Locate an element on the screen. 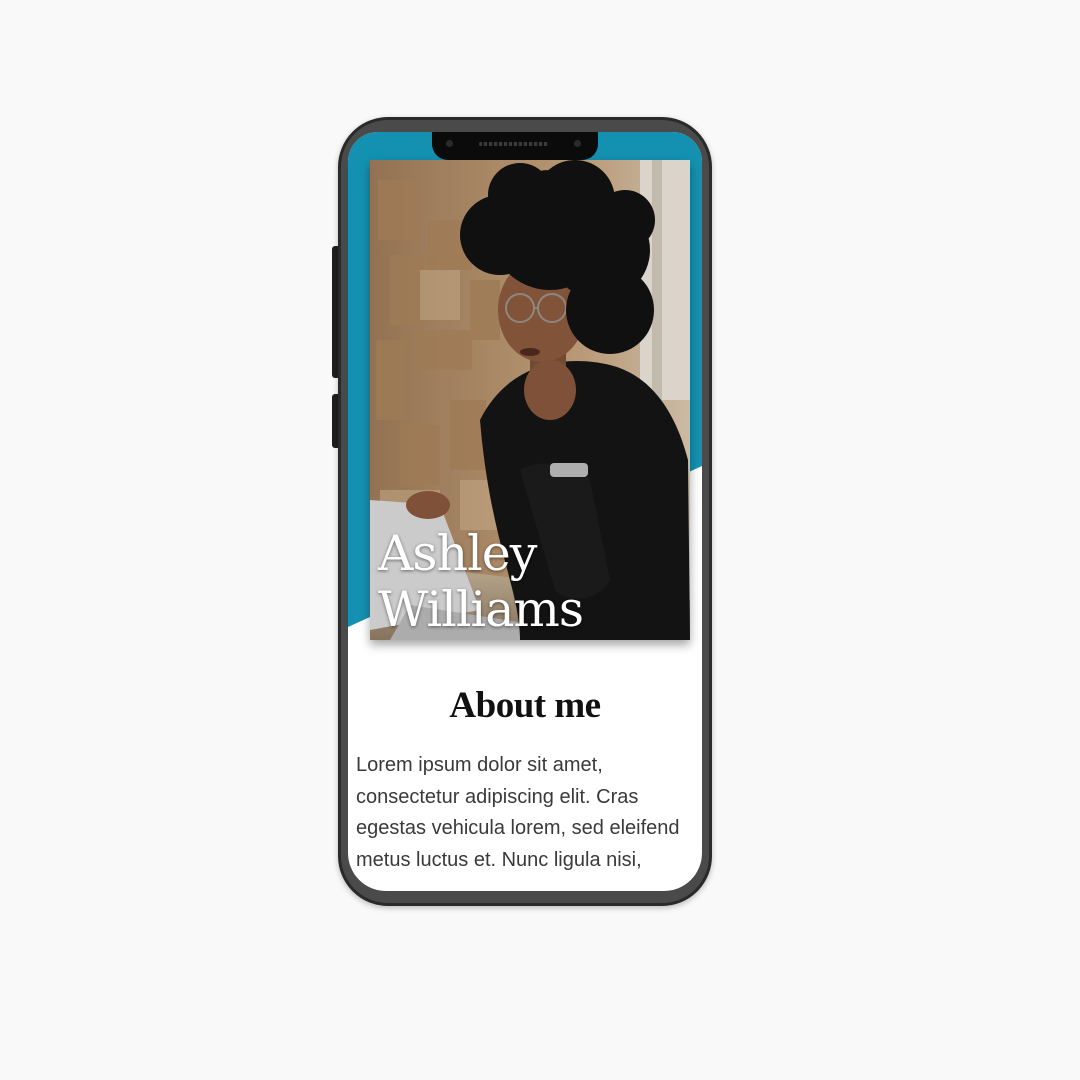 The width and height of the screenshot is (1080, 1080). speaker-grille is located at coordinates (514, 144).